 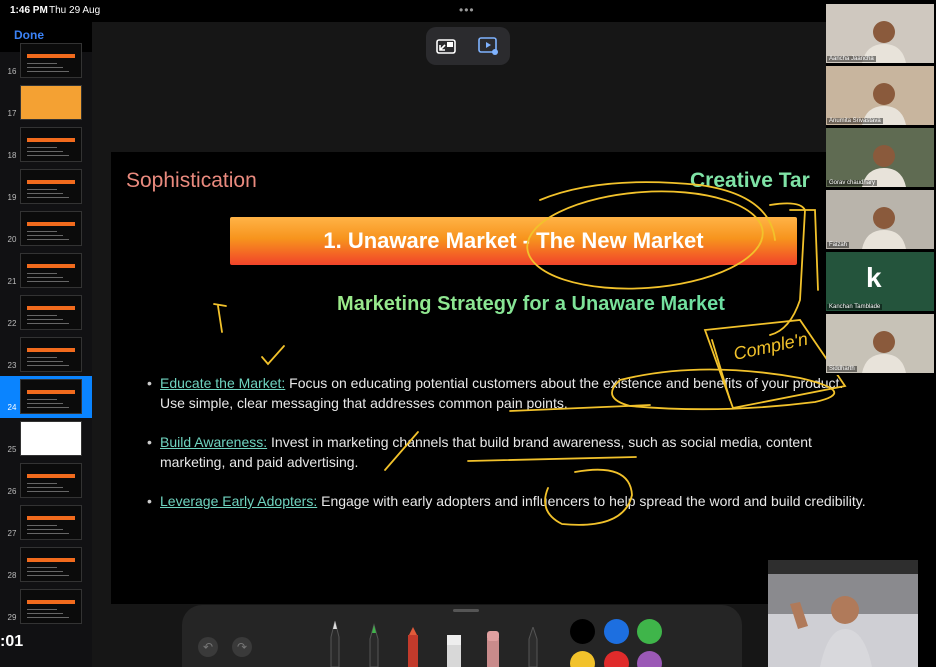 I want to click on slide-thumbnail-23: 23, so click(x=46, y=355).